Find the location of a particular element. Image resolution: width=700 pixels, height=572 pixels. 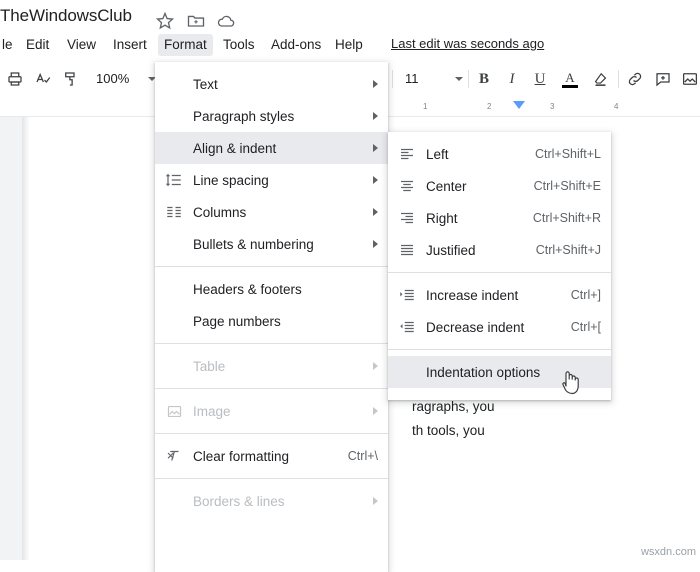

menu-tools: Tools is located at coordinates (239, 45).